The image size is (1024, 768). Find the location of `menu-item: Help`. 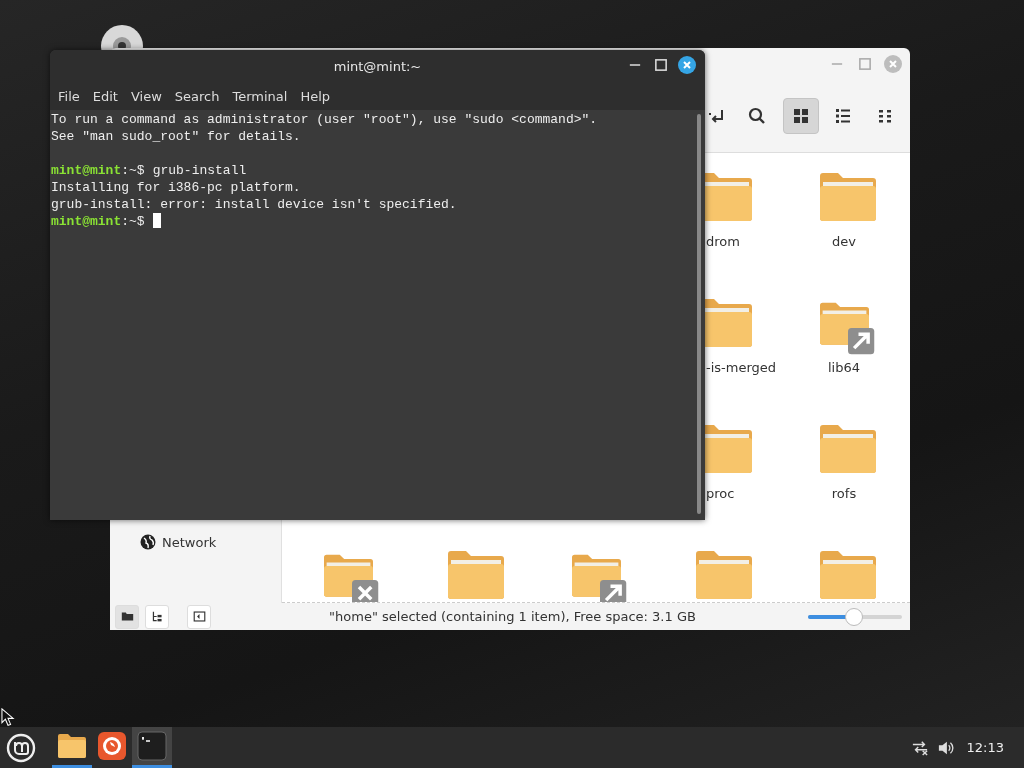

menu-item: Help is located at coordinates (317, 96).